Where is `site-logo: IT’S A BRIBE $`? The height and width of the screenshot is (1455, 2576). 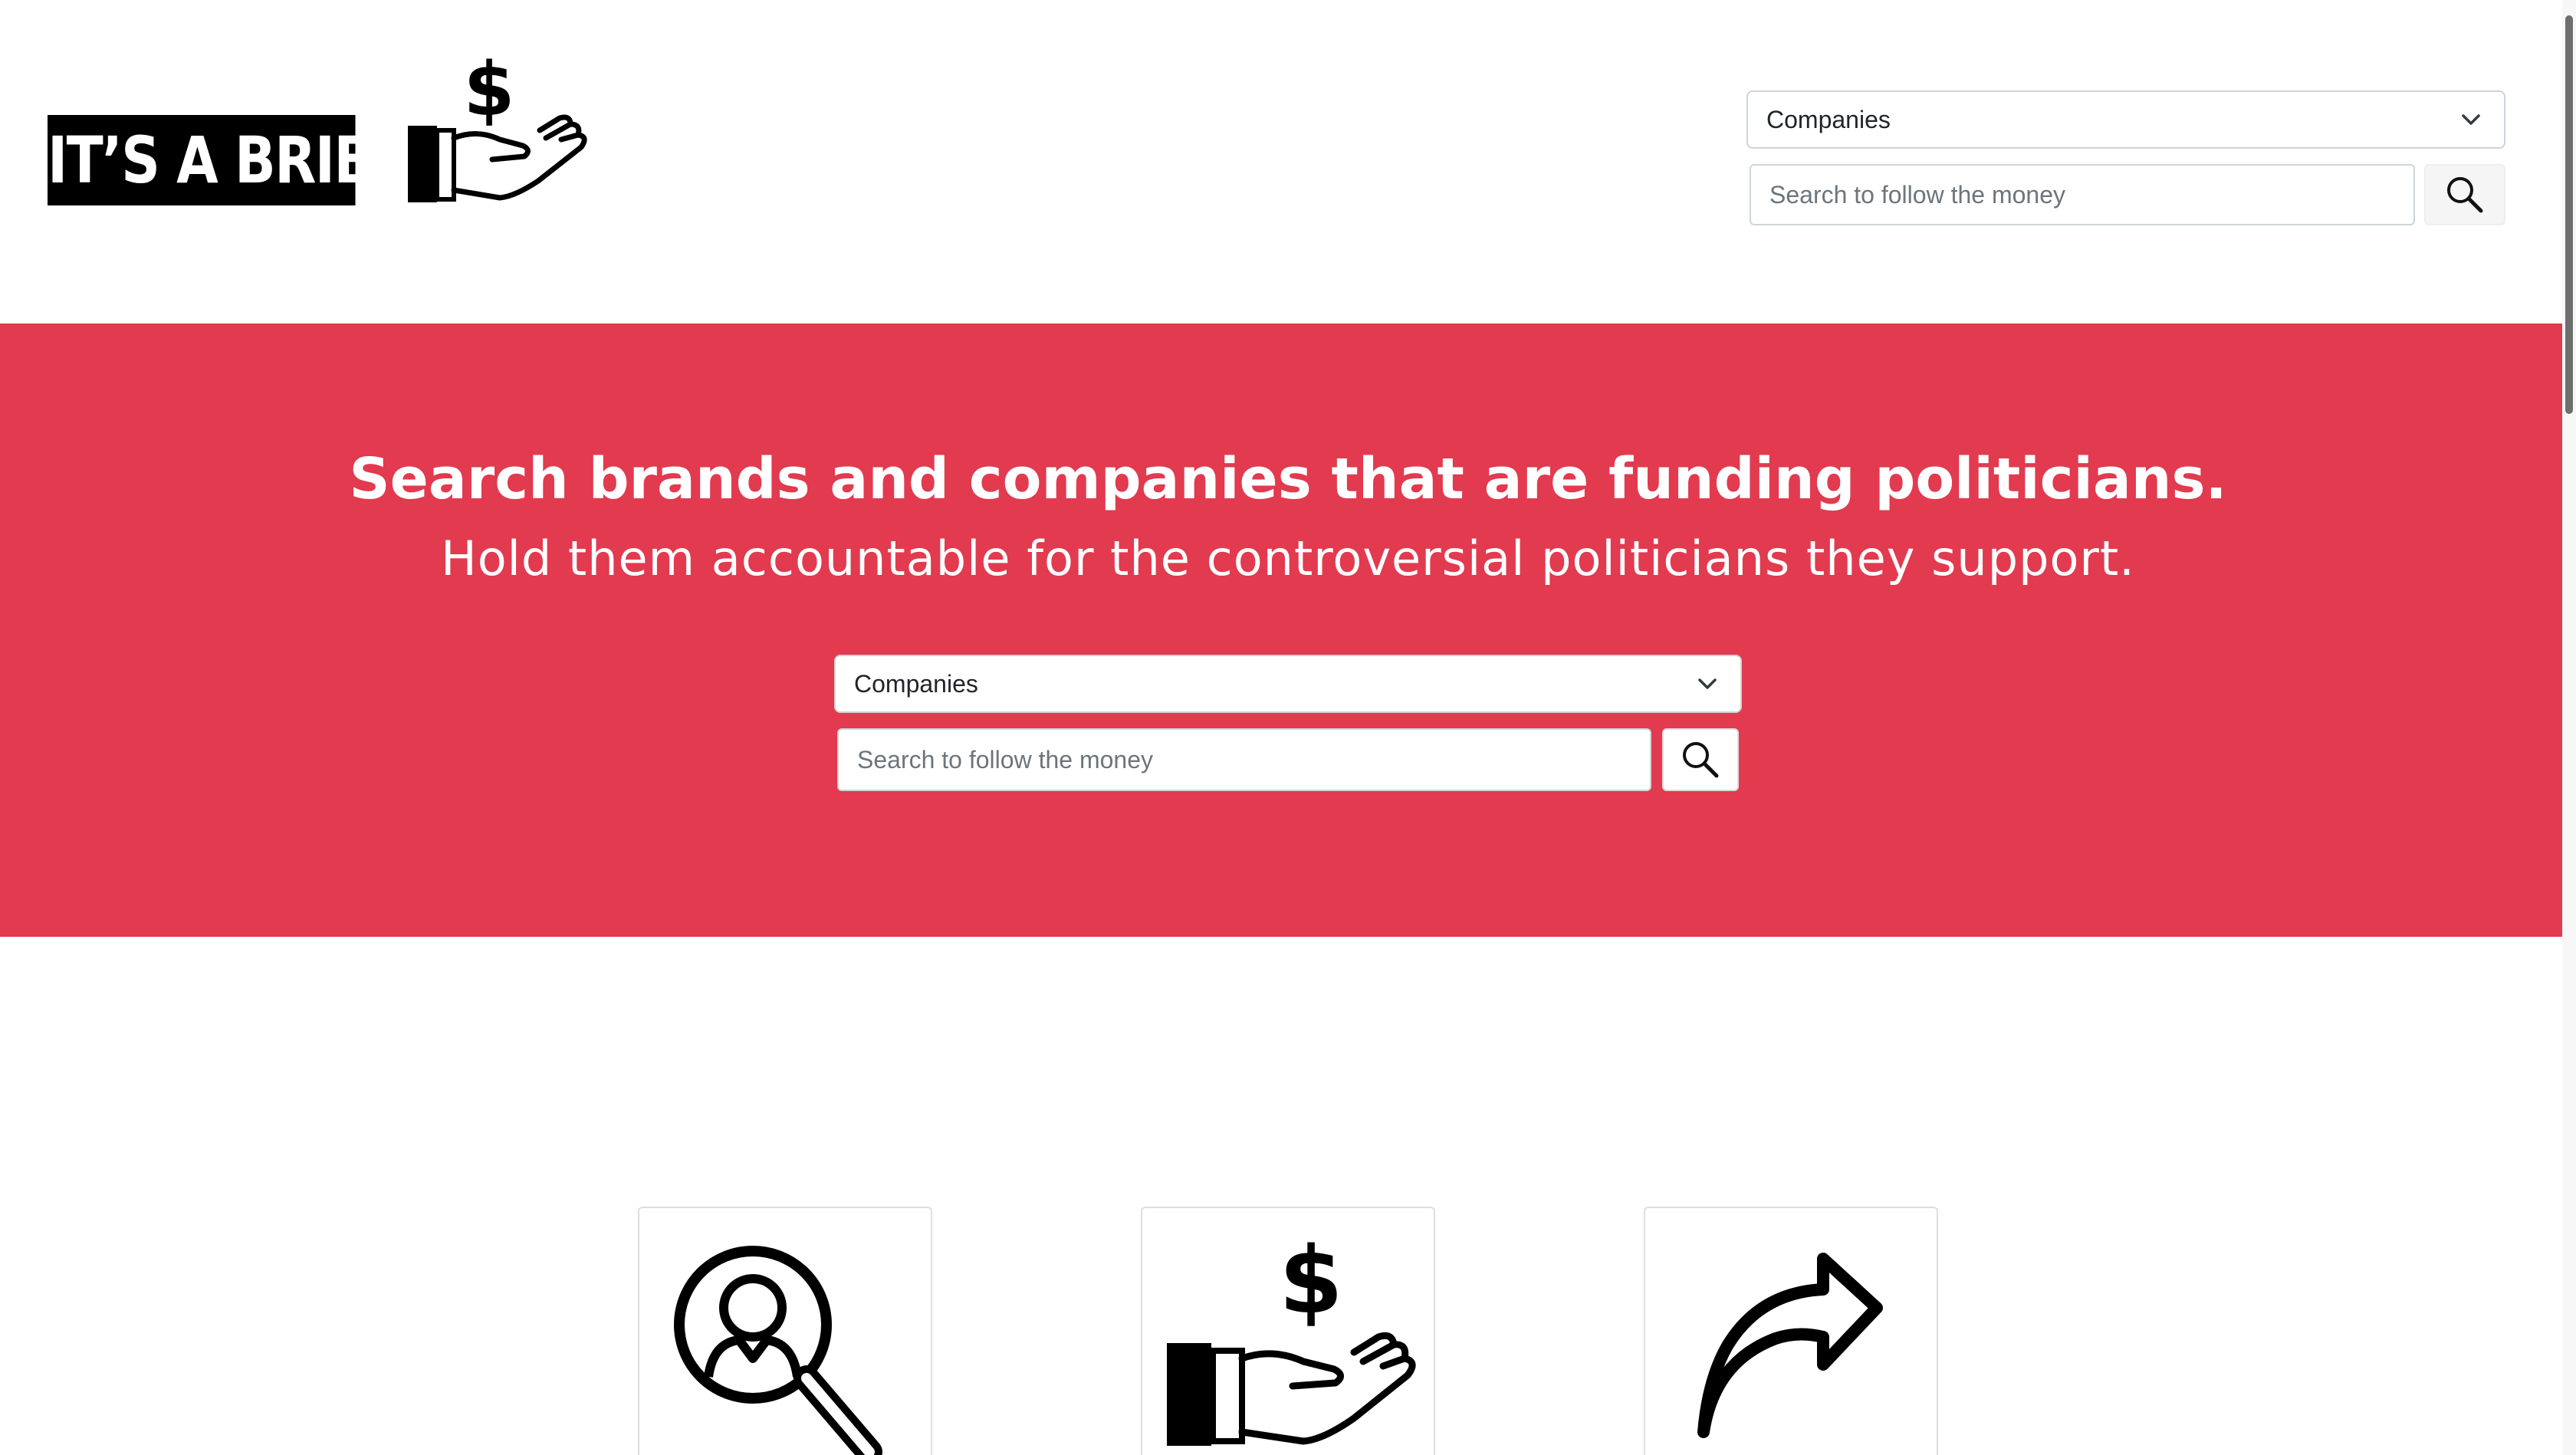 site-logo: IT’S A BRIBE $ is located at coordinates (320, 126).